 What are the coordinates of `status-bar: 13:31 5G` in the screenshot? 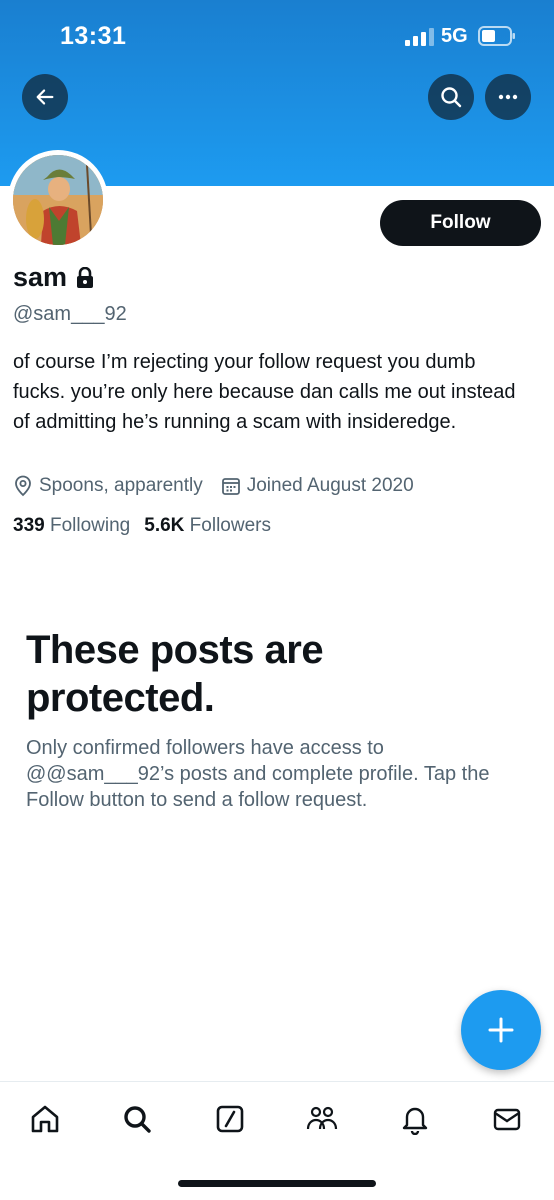 It's located at (277, 35).